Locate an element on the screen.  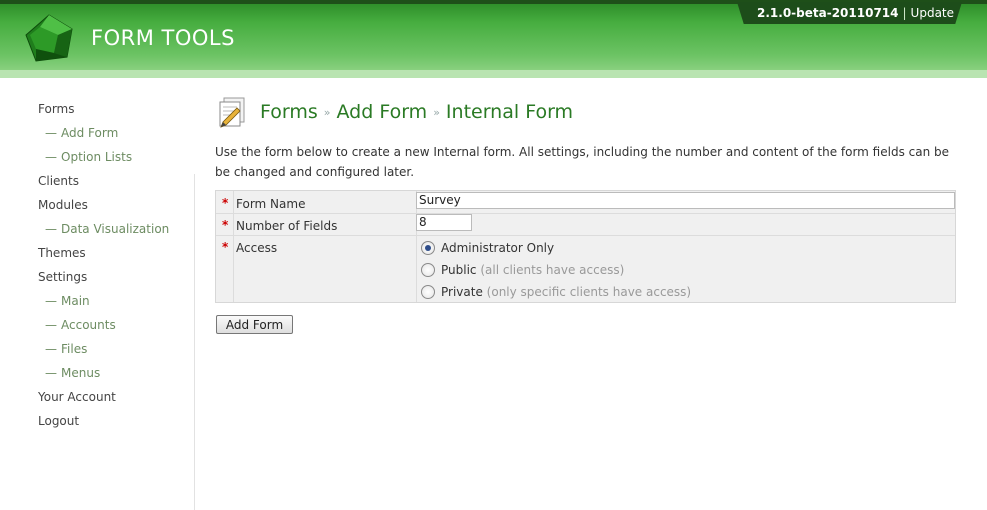
sidebar-item-your-account: Your Account is located at coordinates (77, 397).